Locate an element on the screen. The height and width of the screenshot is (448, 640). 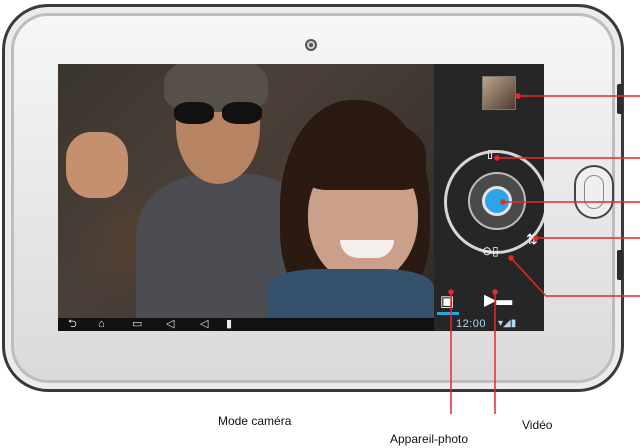
back-icon: ⮌ is located at coordinates (72, 324).